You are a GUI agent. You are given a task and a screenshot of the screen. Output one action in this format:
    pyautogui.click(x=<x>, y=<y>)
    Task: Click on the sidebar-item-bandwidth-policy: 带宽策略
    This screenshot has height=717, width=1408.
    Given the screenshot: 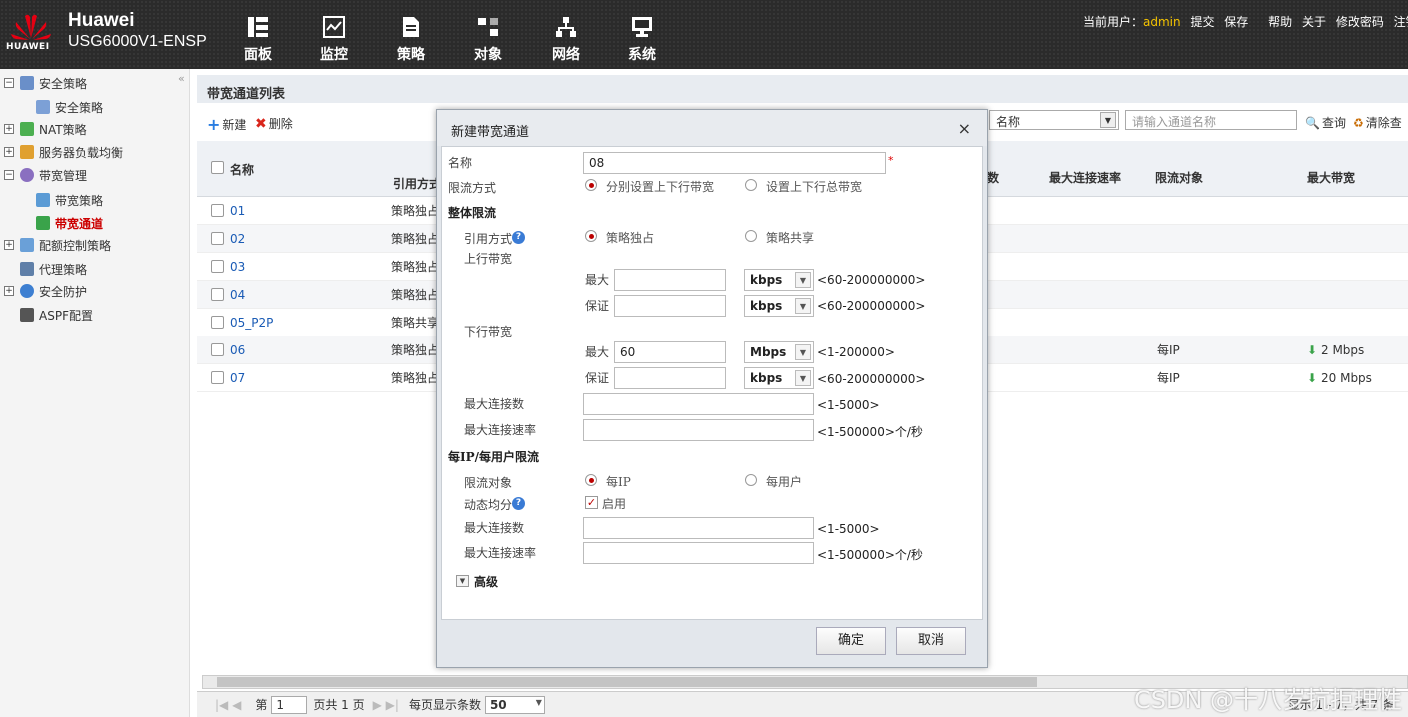 What is the action you would take?
    pyautogui.click(x=69, y=200)
    